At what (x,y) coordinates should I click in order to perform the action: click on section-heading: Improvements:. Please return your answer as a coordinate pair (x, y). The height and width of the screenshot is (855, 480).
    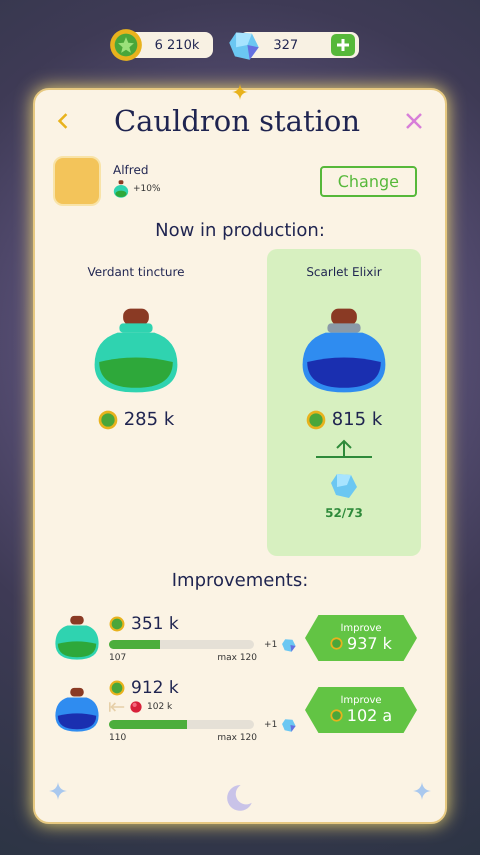
    Looking at the image, I should click on (240, 580).